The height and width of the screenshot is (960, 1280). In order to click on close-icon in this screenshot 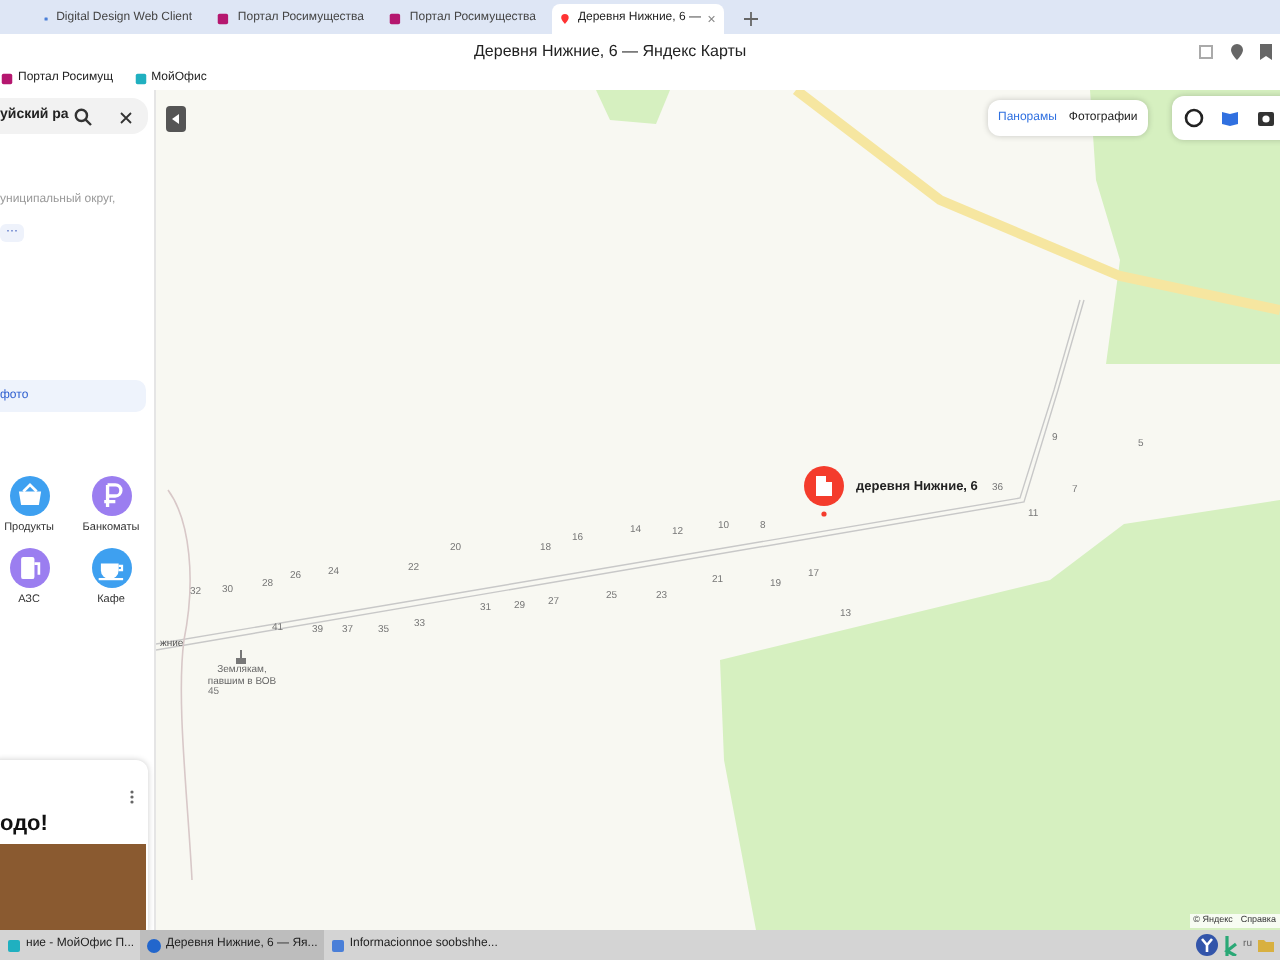, I will do `click(126, 118)`.